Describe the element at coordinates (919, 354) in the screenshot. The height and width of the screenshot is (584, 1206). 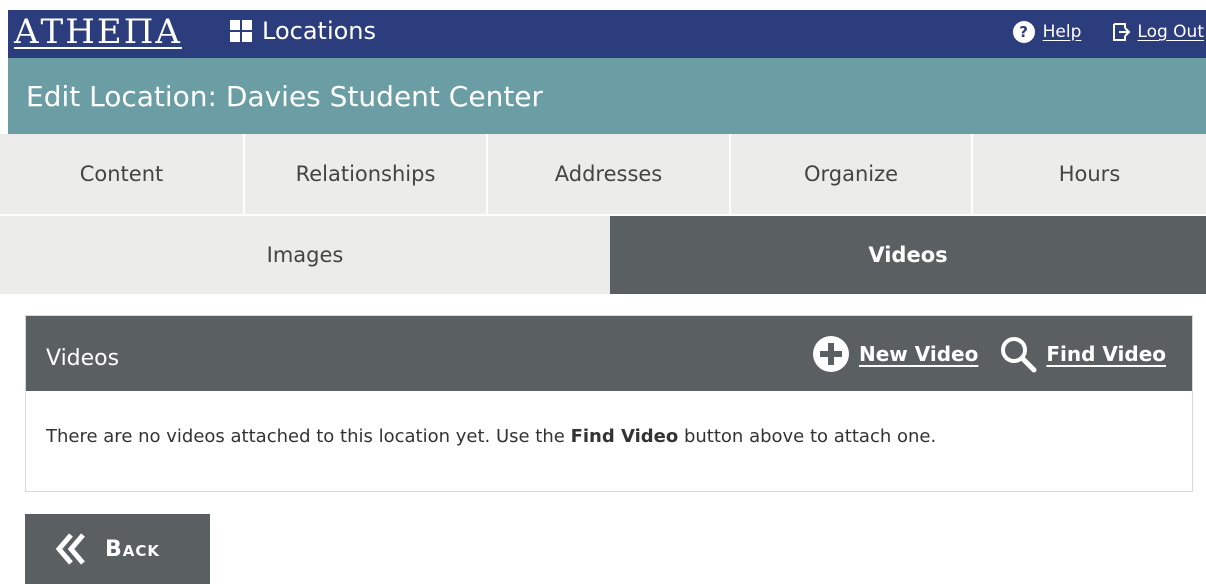
I see `new-video-label: New Video` at that location.